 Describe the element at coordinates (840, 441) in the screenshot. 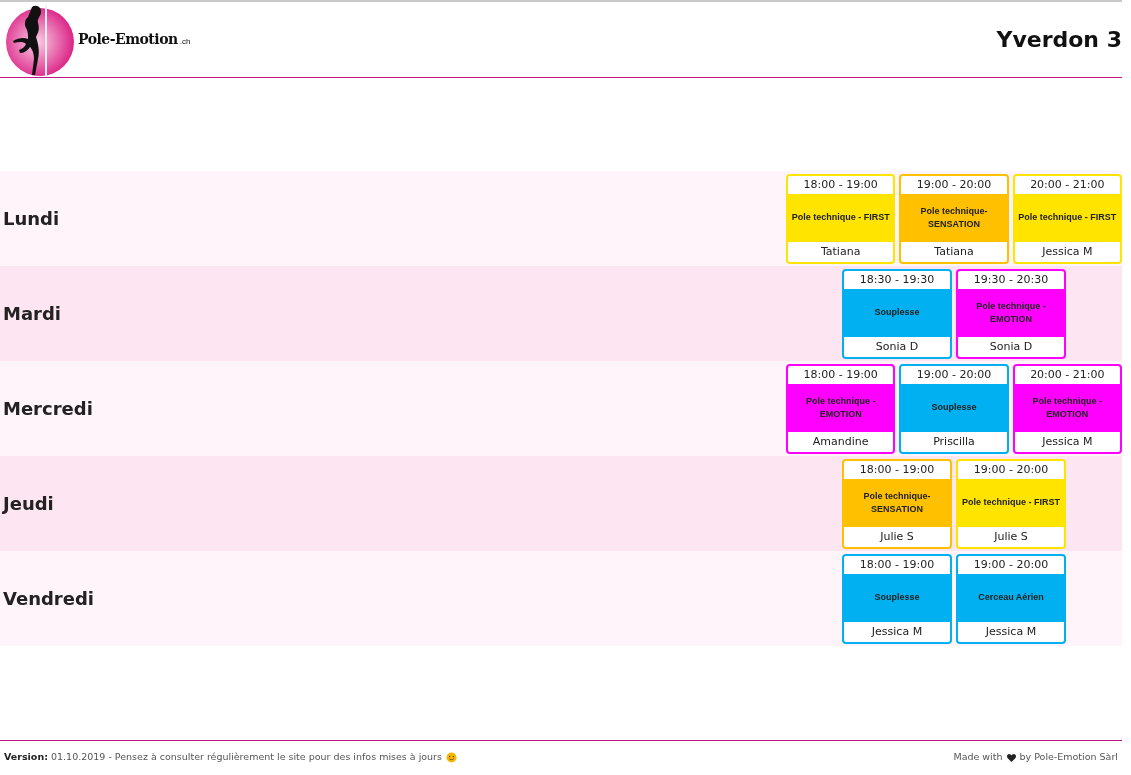

I see `teacher-name: Amandine` at that location.